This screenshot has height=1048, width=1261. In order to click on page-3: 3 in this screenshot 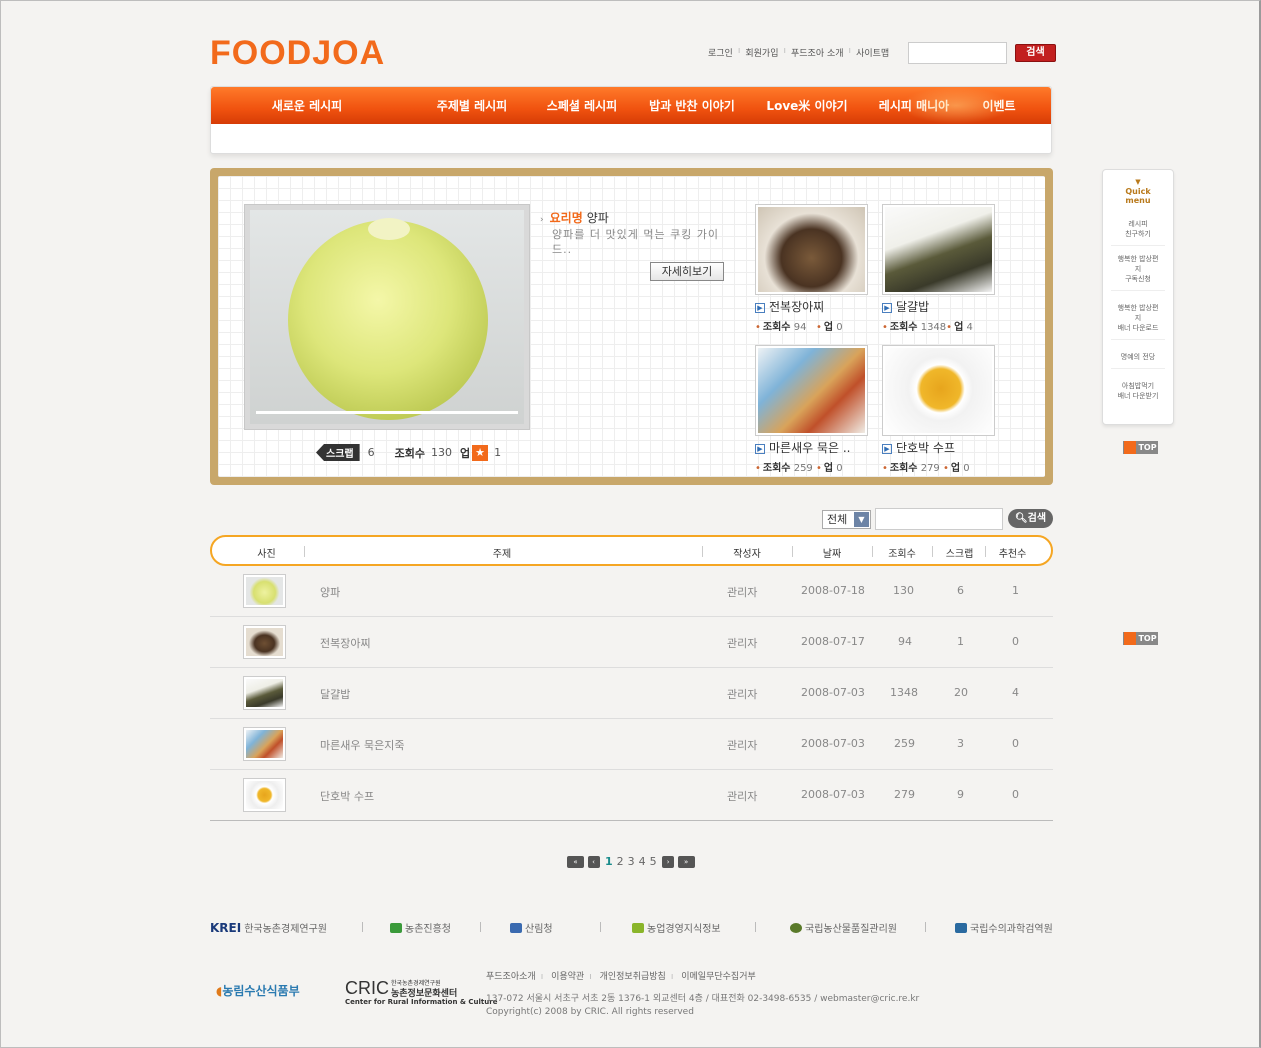, I will do `click(631, 861)`.